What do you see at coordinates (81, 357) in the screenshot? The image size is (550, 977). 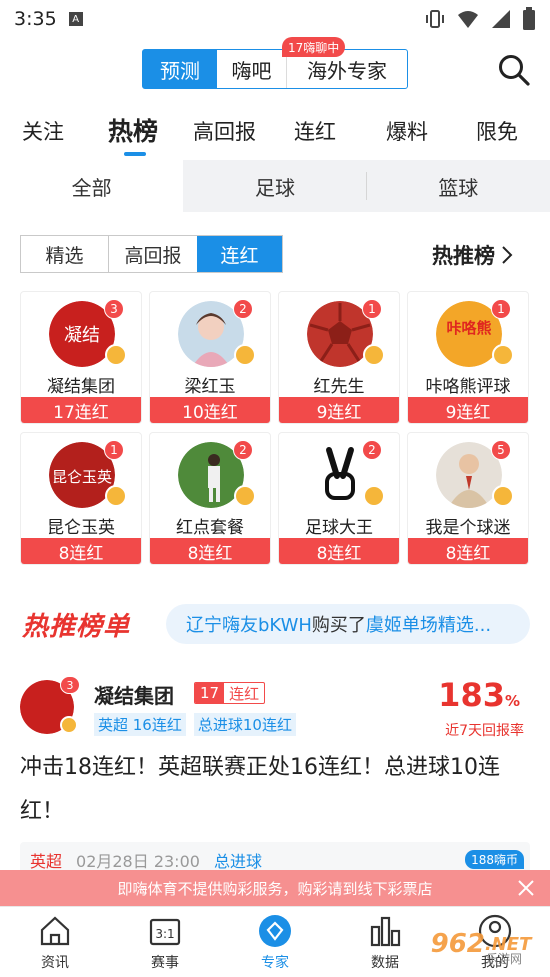 I see `expert-card: 凝结 3 凝结集团 17连红` at bounding box center [81, 357].